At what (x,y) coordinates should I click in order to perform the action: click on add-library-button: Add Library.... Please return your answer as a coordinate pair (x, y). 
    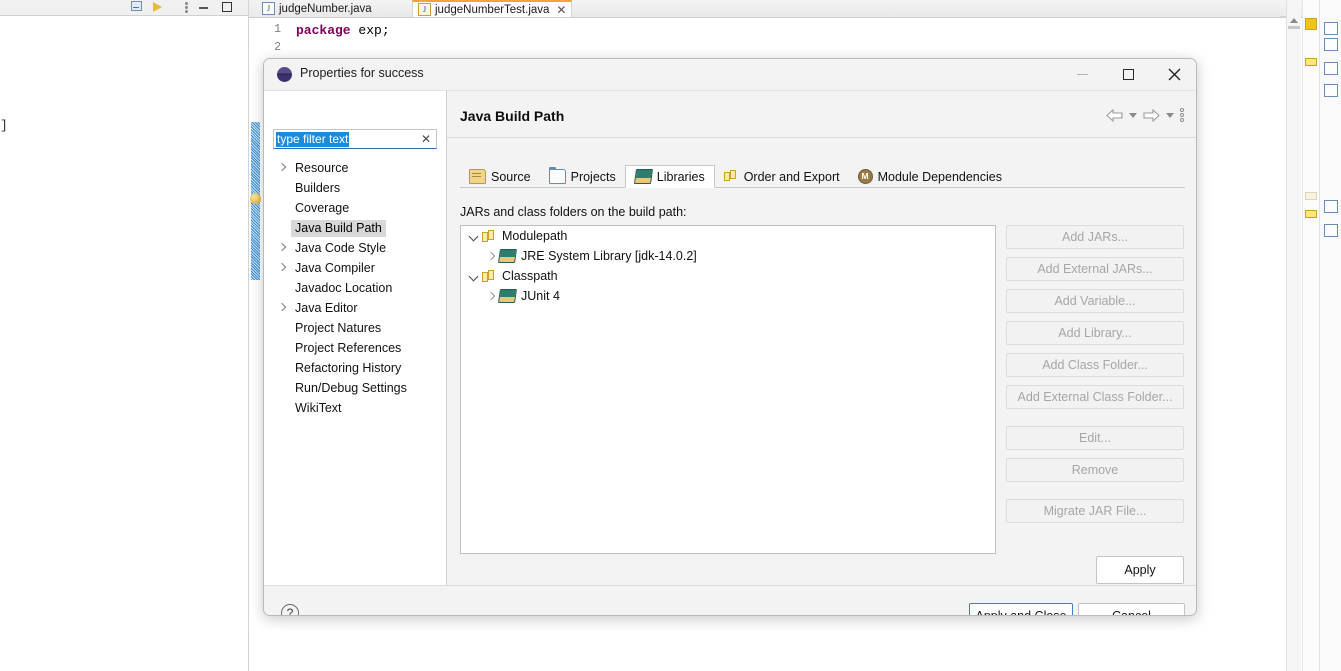
    Looking at the image, I should click on (1095, 333).